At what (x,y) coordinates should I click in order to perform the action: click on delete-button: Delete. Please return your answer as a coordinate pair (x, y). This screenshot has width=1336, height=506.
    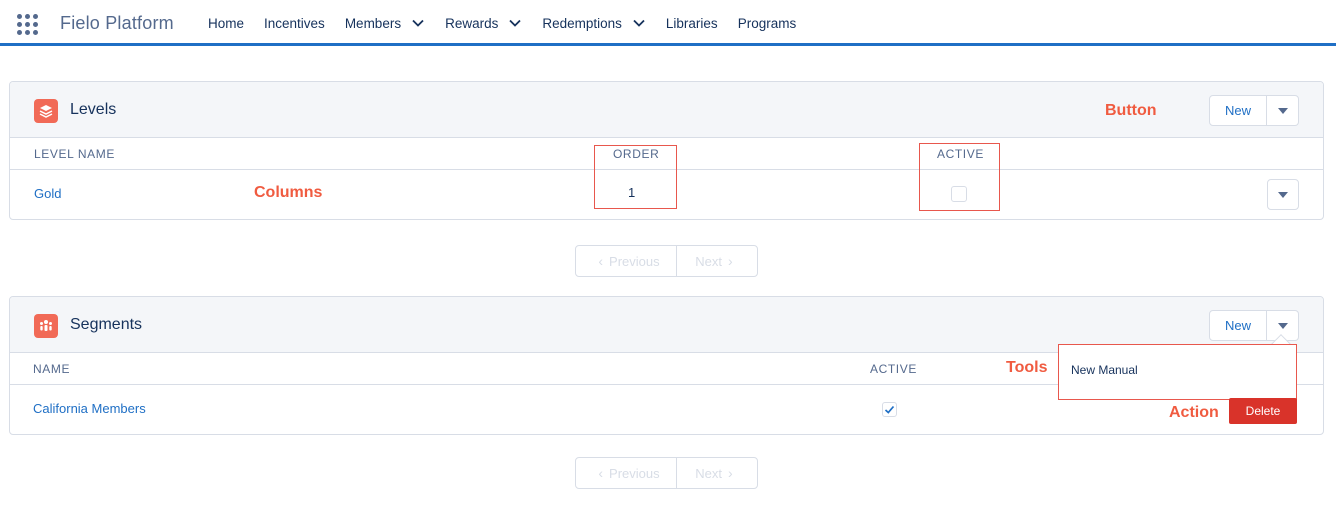
    Looking at the image, I should click on (1263, 411).